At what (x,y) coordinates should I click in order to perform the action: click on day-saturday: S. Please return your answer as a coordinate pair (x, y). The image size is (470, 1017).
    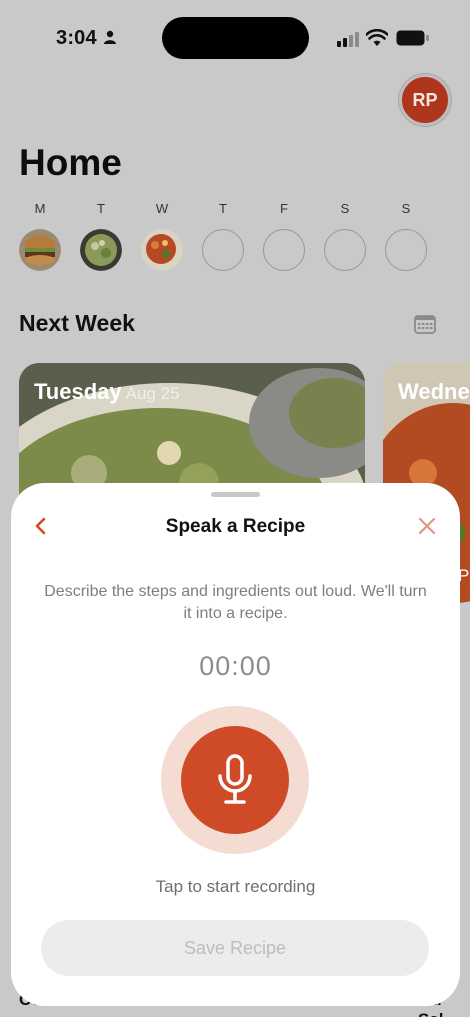
    Looking at the image, I should click on (345, 235).